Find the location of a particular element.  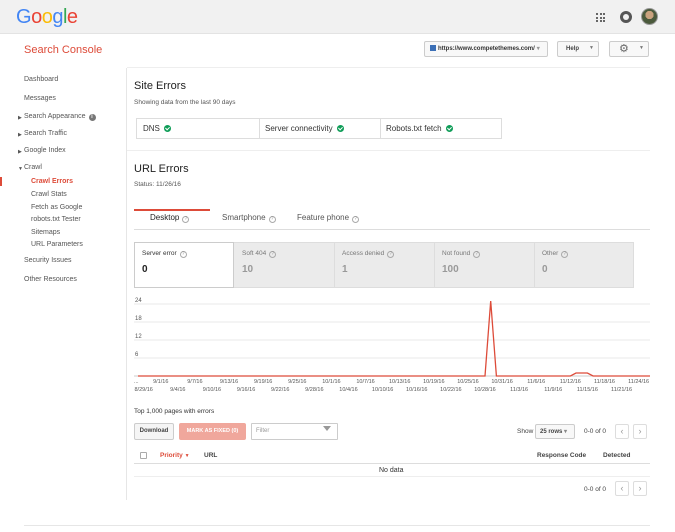

pagination-status: 0-0 of 0 is located at coordinates (595, 431).